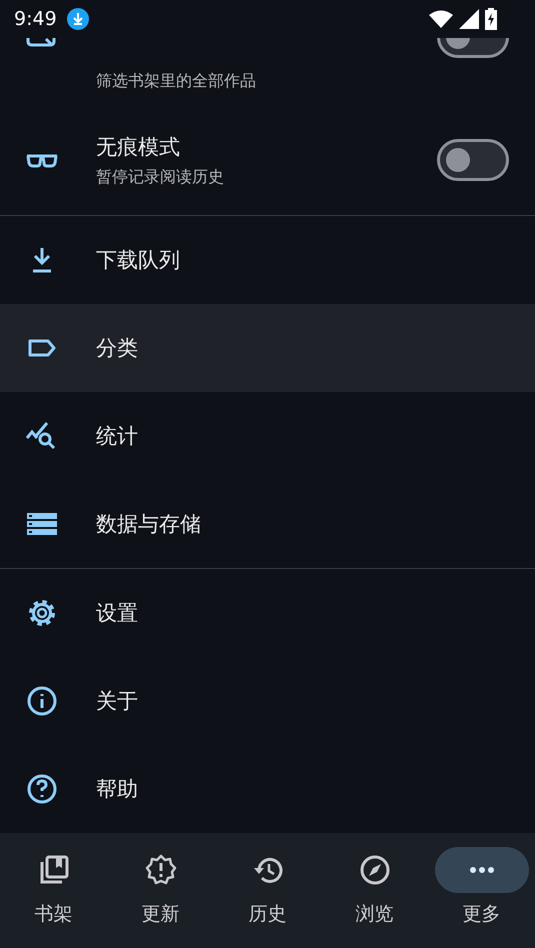 This screenshot has height=948, width=535. Describe the element at coordinates (160, 177) in the screenshot. I see `setting-subtitle: 暂停记录阅读历史` at that location.